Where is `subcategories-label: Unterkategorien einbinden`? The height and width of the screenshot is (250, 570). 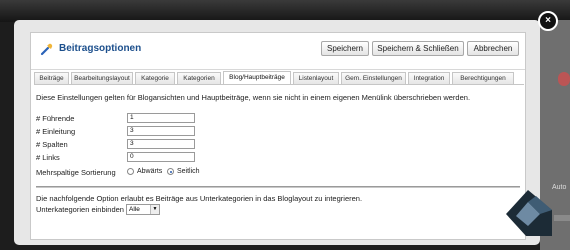 subcategories-label: Unterkategorien einbinden is located at coordinates (80, 209).